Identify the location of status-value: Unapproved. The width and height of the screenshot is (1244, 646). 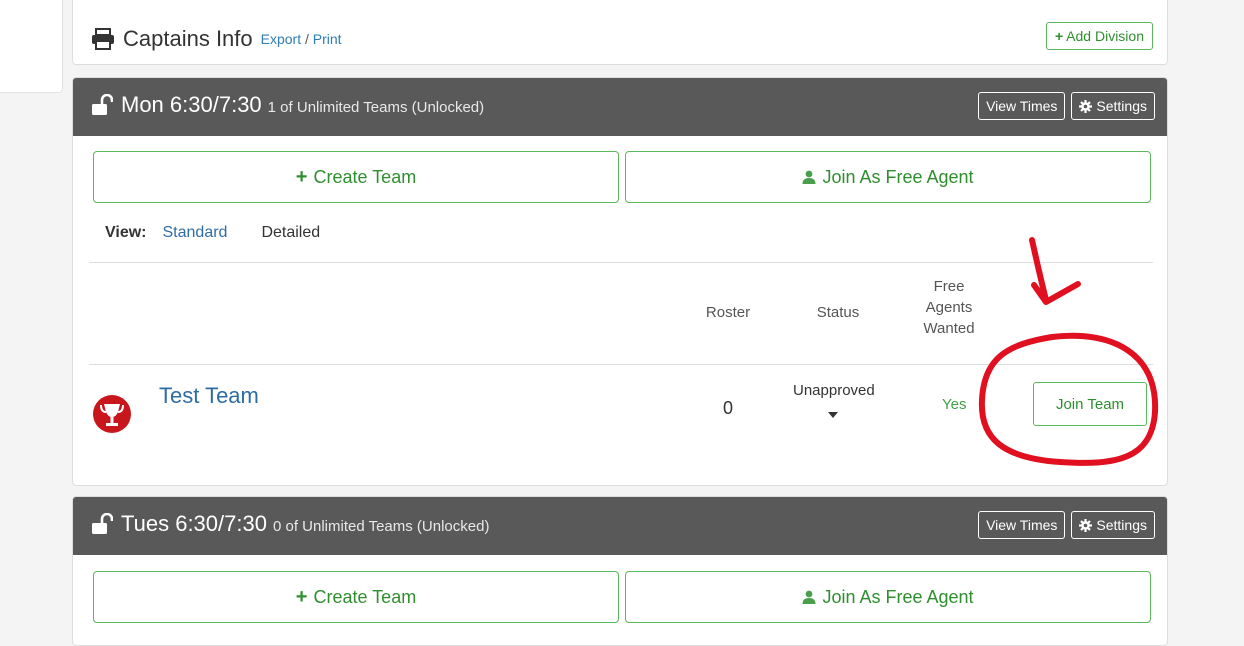
(834, 390).